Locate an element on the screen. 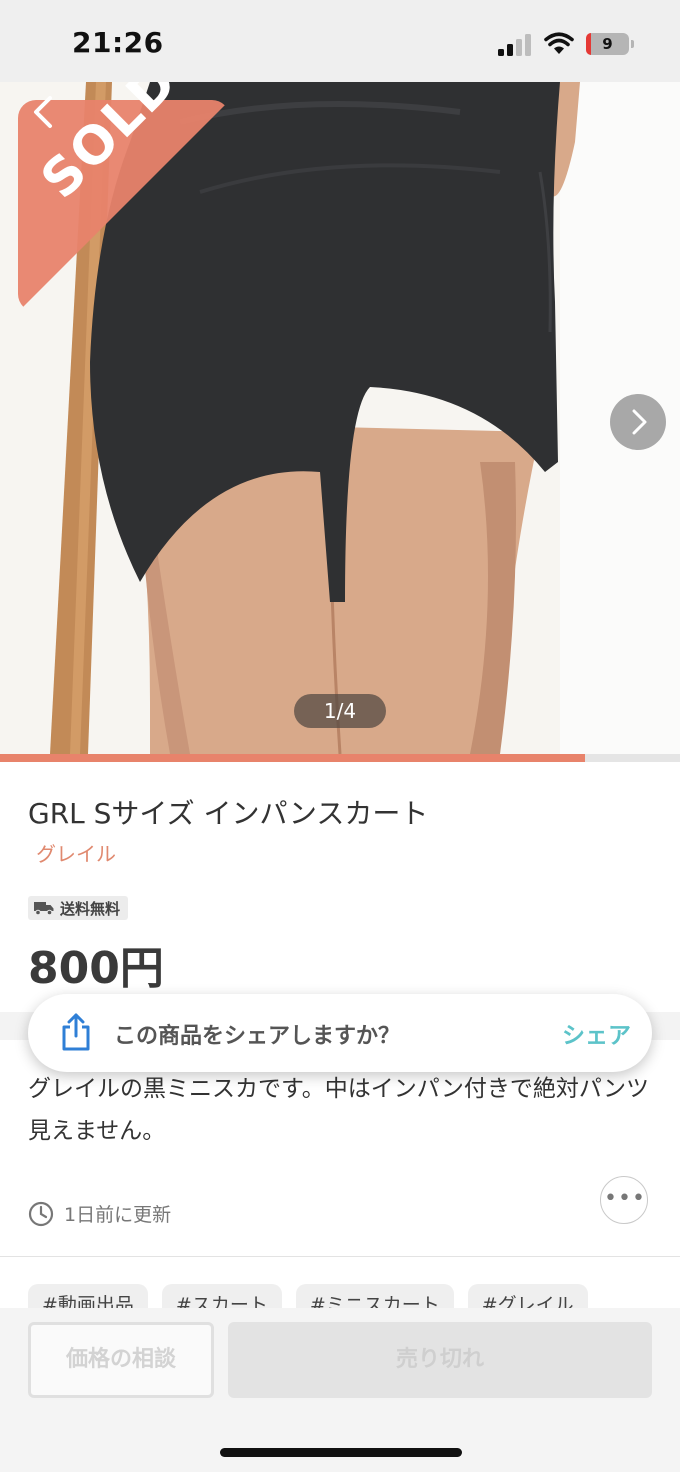 This screenshot has width=680, height=1472. next-image-button is located at coordinates (638, 422).